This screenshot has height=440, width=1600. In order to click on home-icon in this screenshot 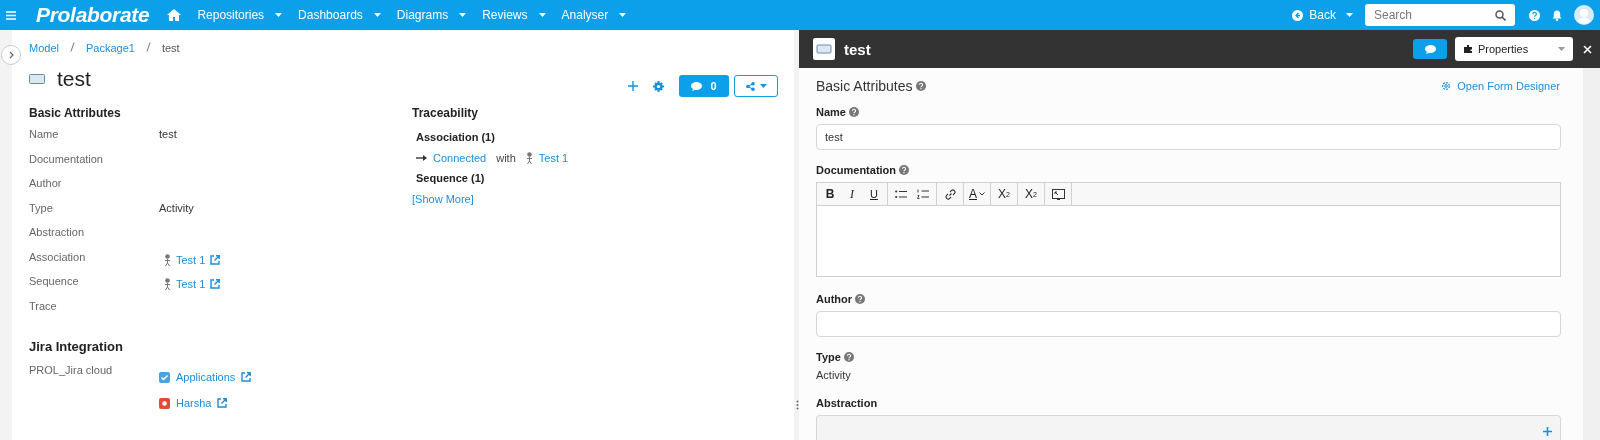, I will do `click(174, 15)`.